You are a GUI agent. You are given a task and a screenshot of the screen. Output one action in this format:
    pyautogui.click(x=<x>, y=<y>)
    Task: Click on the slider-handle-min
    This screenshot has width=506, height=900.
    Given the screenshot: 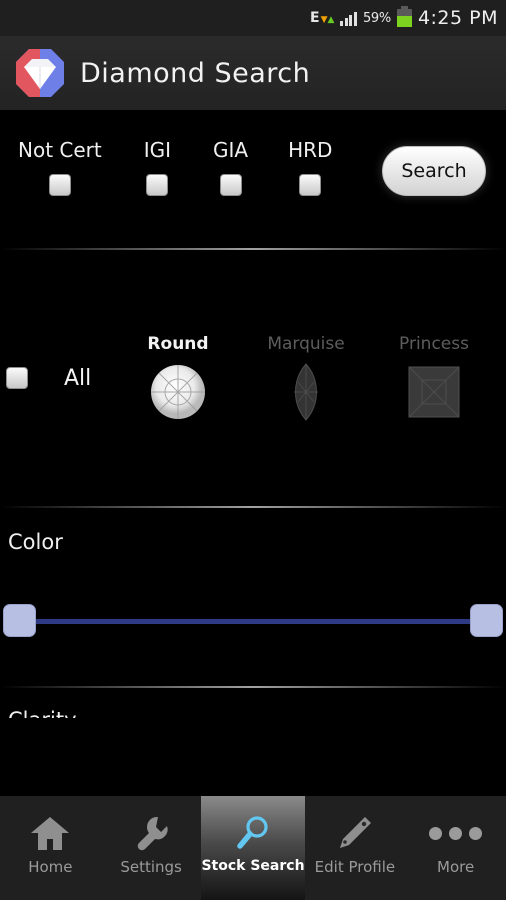 What is the action you would take?
    pyautogui.click(x=19, y=620)
    